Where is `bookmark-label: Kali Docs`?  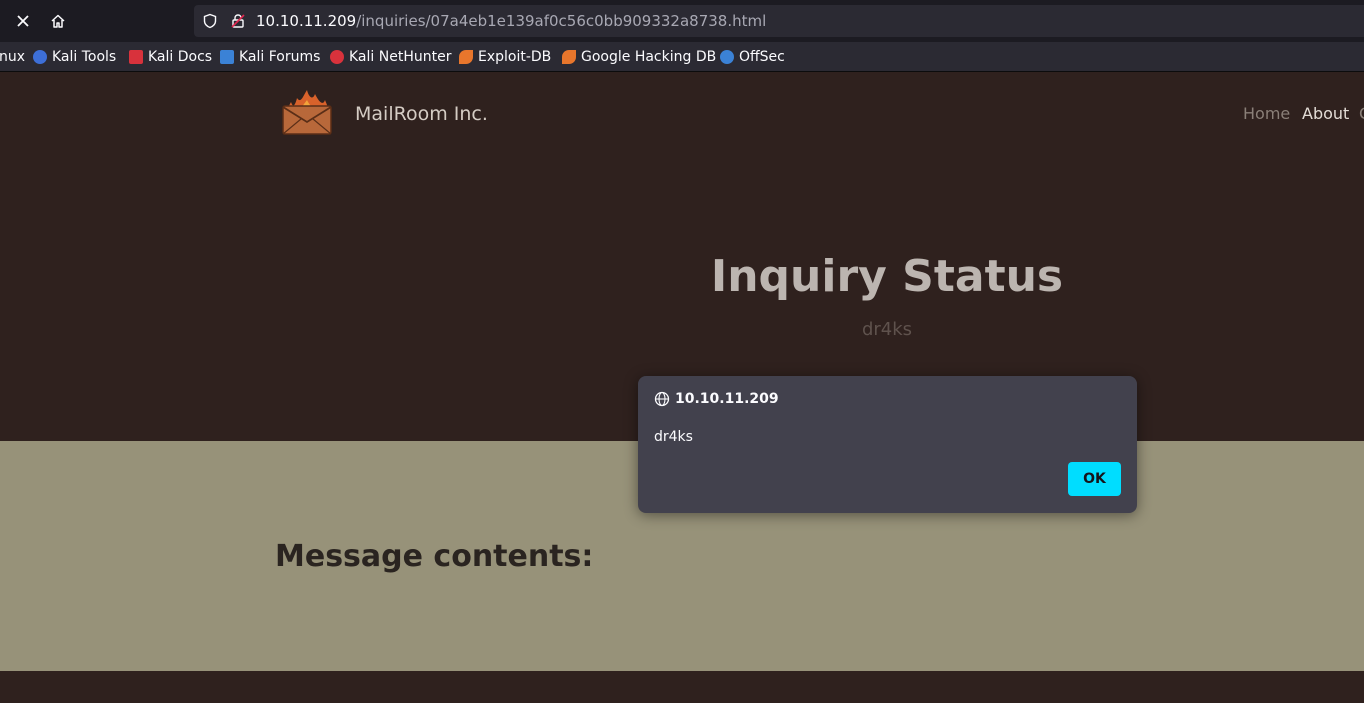 bookmark-label: Kali Docs is located at coordinates (180, 57).